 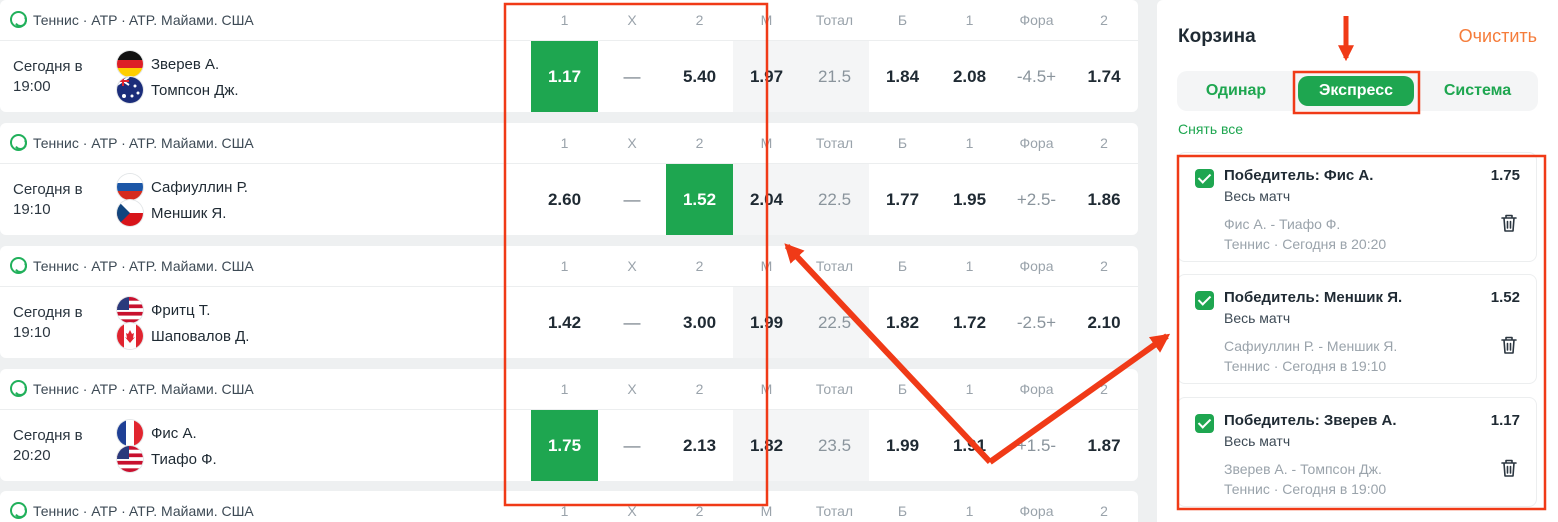 I want to click on odd-win1: 1.17, so click(x=564, y=76).